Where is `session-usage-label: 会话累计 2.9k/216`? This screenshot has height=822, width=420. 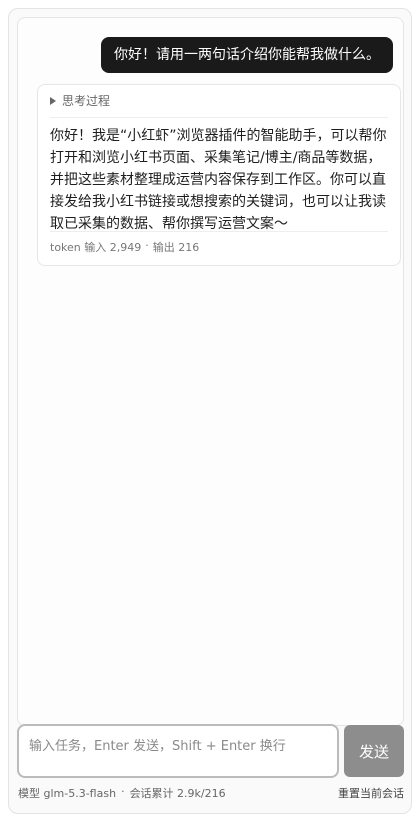 session-usage-label: 会话累计 2.9k/216 is located at coordinates (177, 793).